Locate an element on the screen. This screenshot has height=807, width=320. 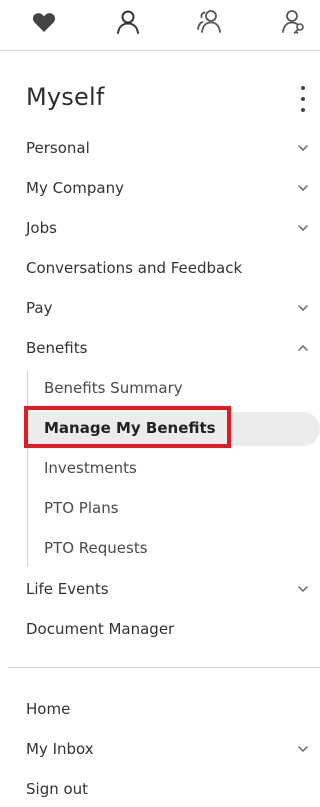
nav-item-pay: Pay is located at coordinates (160, 308).